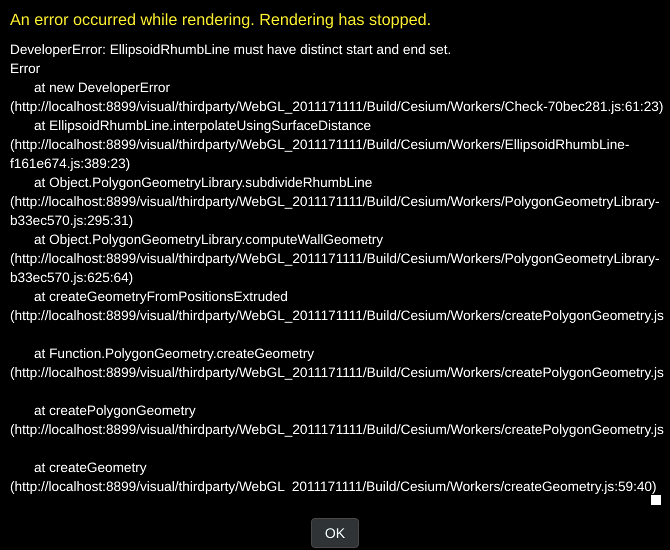 This screenshot has width=670, height=550. Describe the element at coordinates (72, 278) in the screenshot. I see `stack-frame-location: b33ec570.js:625:64)` at that location.